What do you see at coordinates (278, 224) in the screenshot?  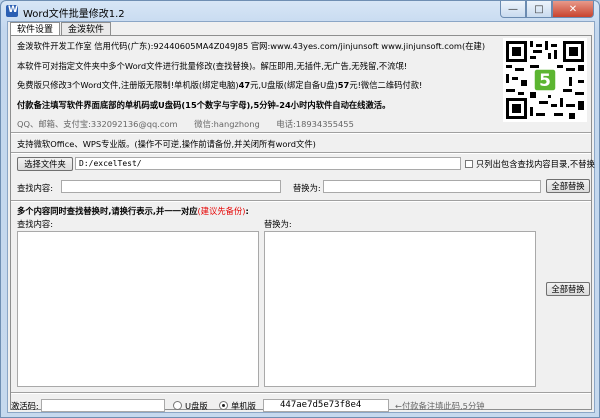 I see `multi-replace-label: 替换为:` at bounding box center [278, 224].